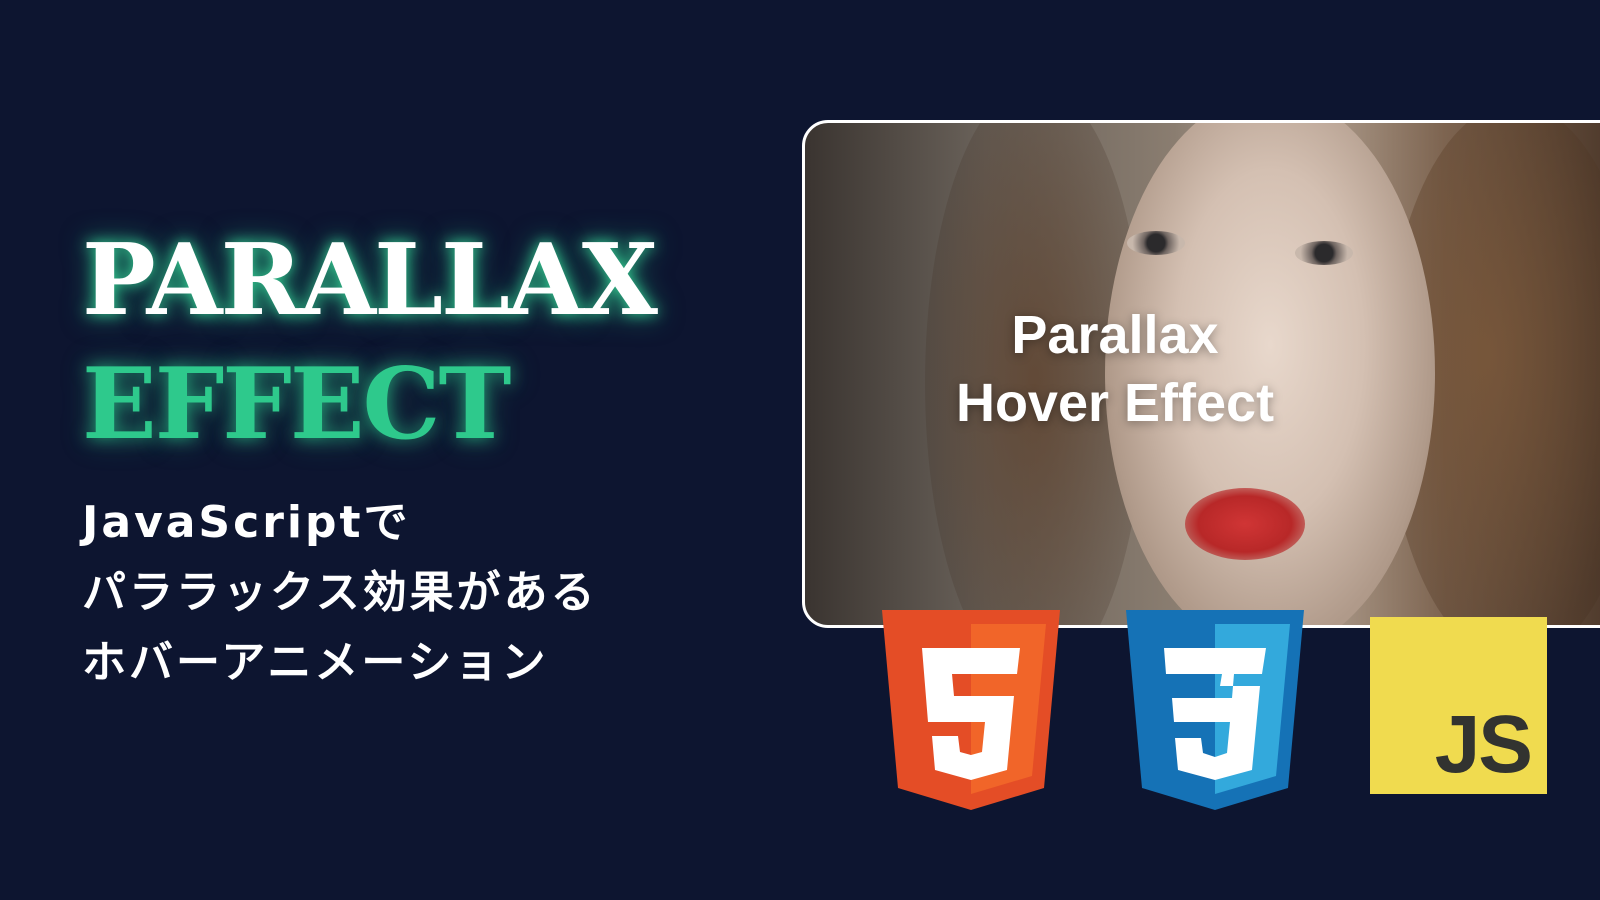 The image size is (1600, 900). I want to click on subtitle-line-2: パララックス効果がある, so click(340, 592).